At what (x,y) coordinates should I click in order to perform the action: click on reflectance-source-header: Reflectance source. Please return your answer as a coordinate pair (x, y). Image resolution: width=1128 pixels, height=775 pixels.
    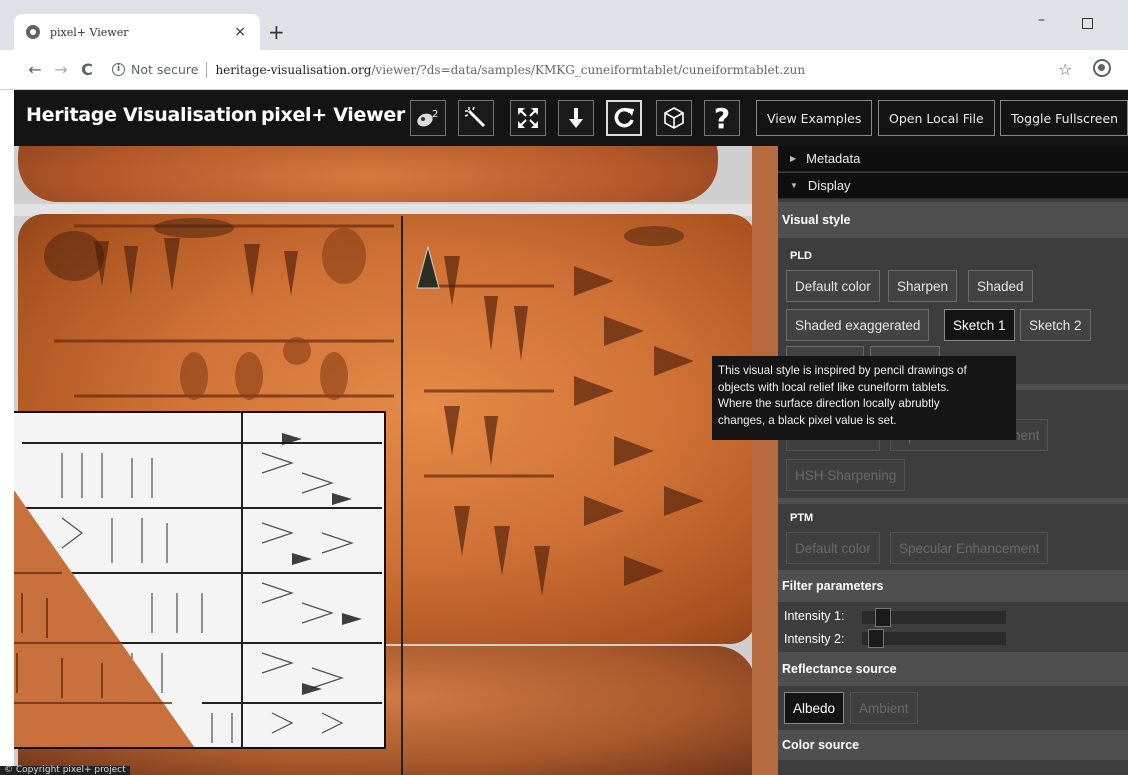
    Looking at the image, I should click on (953, 669).